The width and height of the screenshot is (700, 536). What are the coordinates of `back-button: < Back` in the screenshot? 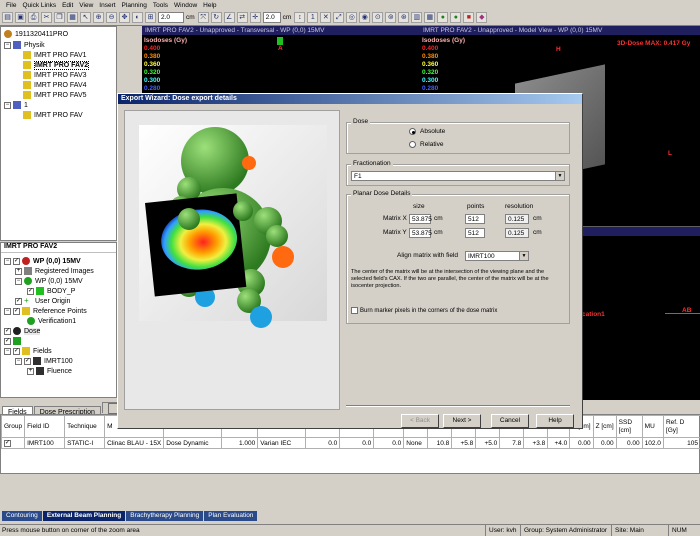 It's located at (420, 421).